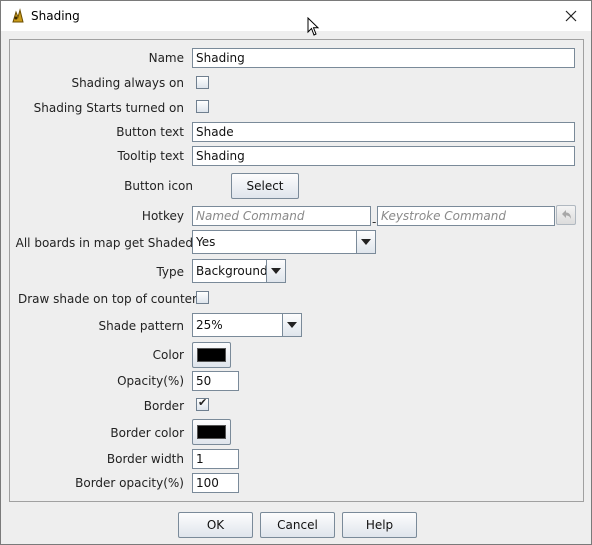 Image resolution: width=592 pixels, height=545 pixels. I want to click on title-bar: Shading, so click(296, 16).